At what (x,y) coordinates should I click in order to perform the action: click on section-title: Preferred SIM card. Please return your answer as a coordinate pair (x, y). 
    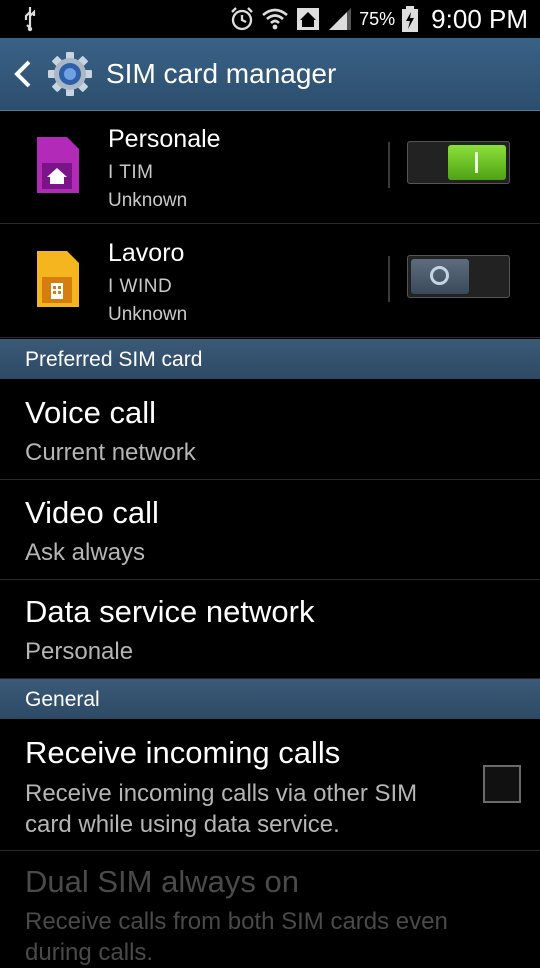
    Looking at the image, I should click on (114, 359).